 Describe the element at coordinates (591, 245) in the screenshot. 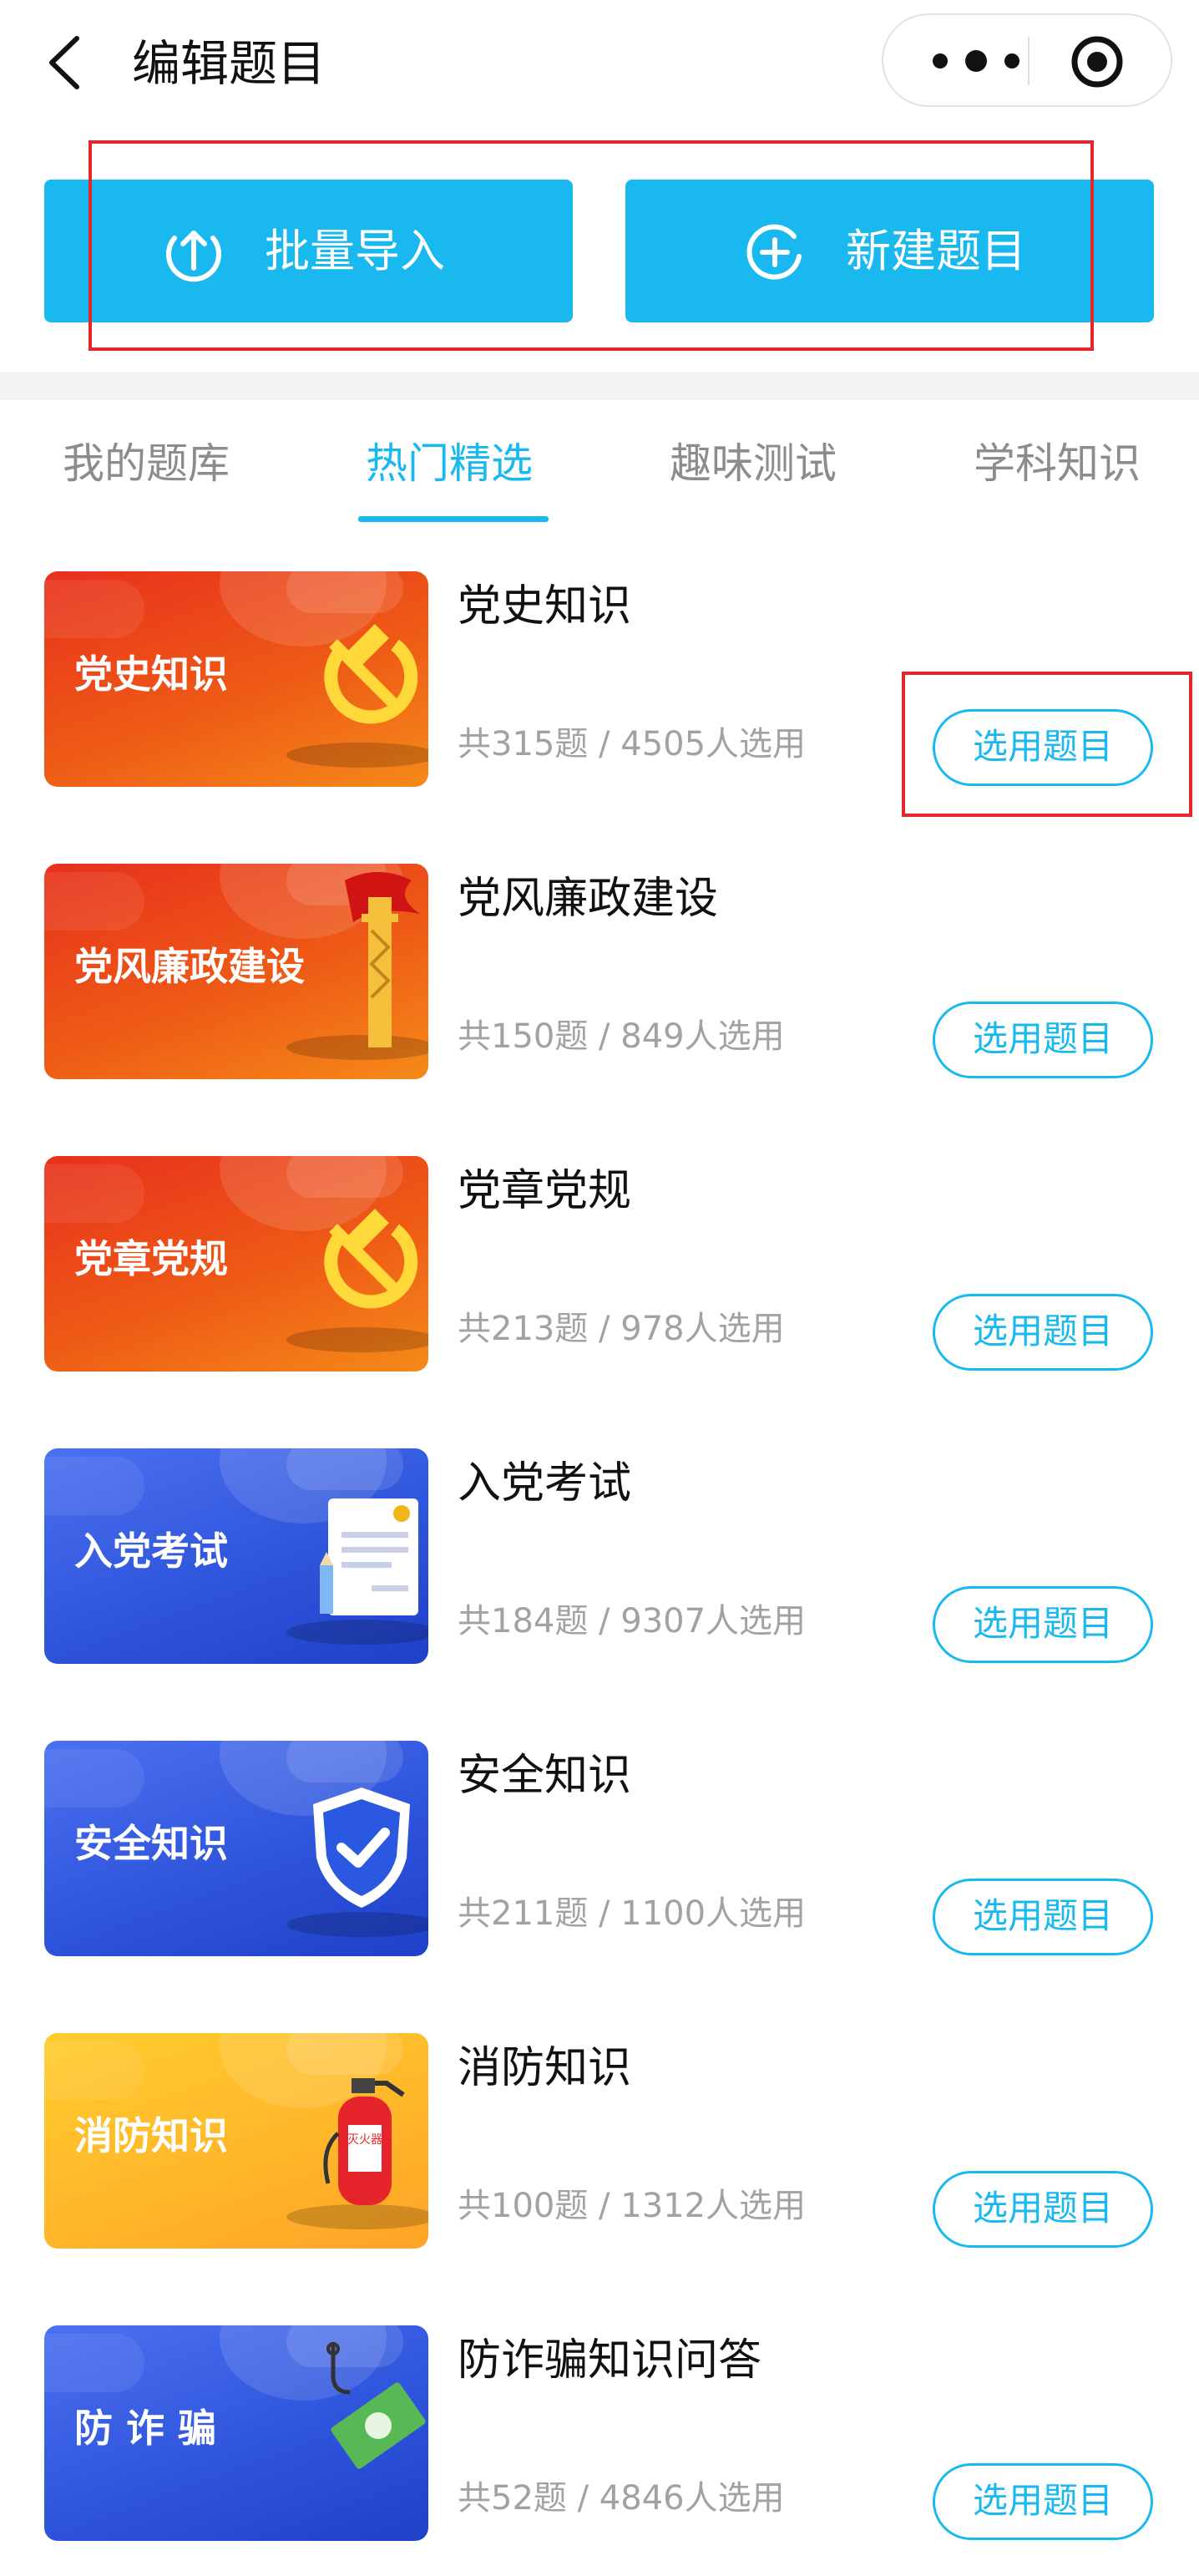

I see `highlight-box-actions` at that location.